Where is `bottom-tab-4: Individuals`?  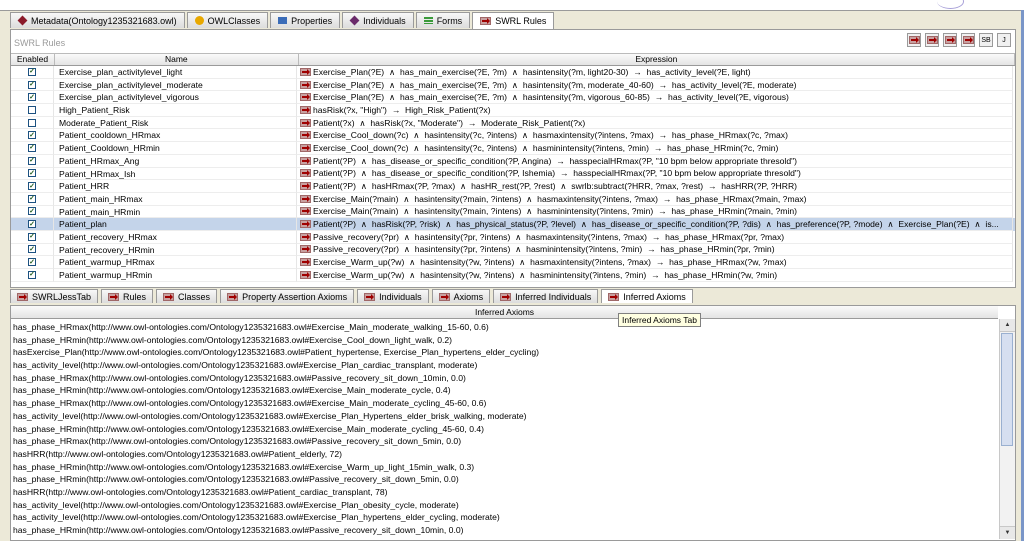
bottom-tab-4: Individuals is located at coordinates (393, 296).